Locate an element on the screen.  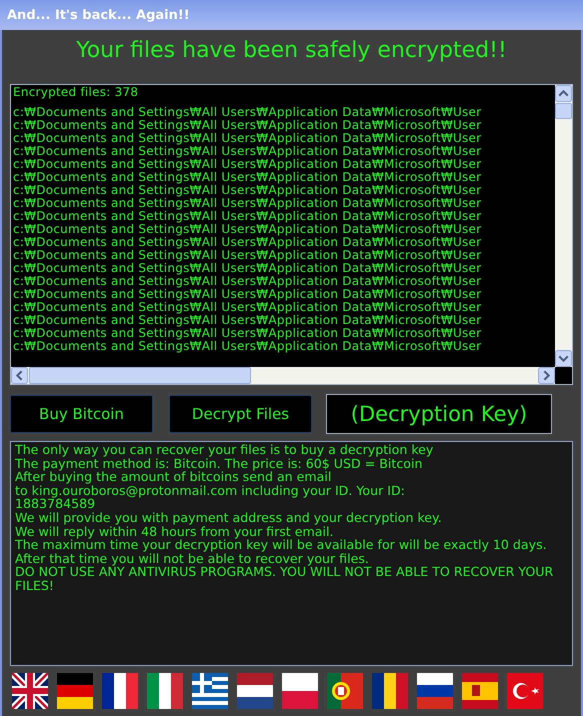
message-text: We will provide you with payment address and your decryption key. is located at coordinates (229, 517).